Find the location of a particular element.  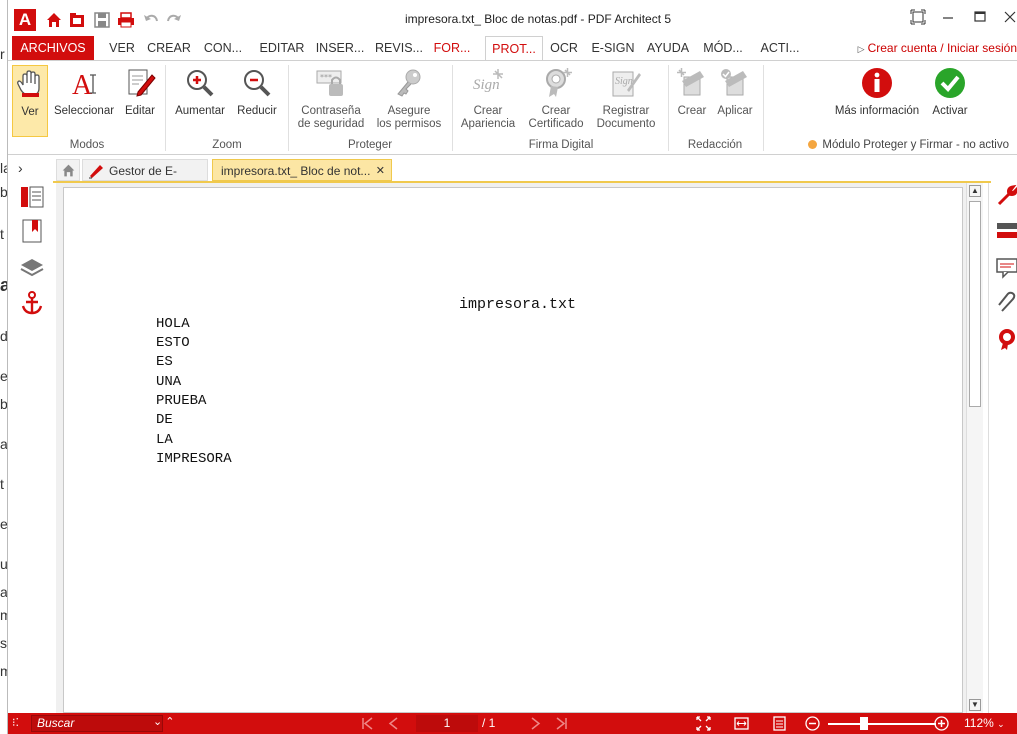

bg-text: s is located at coordinates (3, 643).